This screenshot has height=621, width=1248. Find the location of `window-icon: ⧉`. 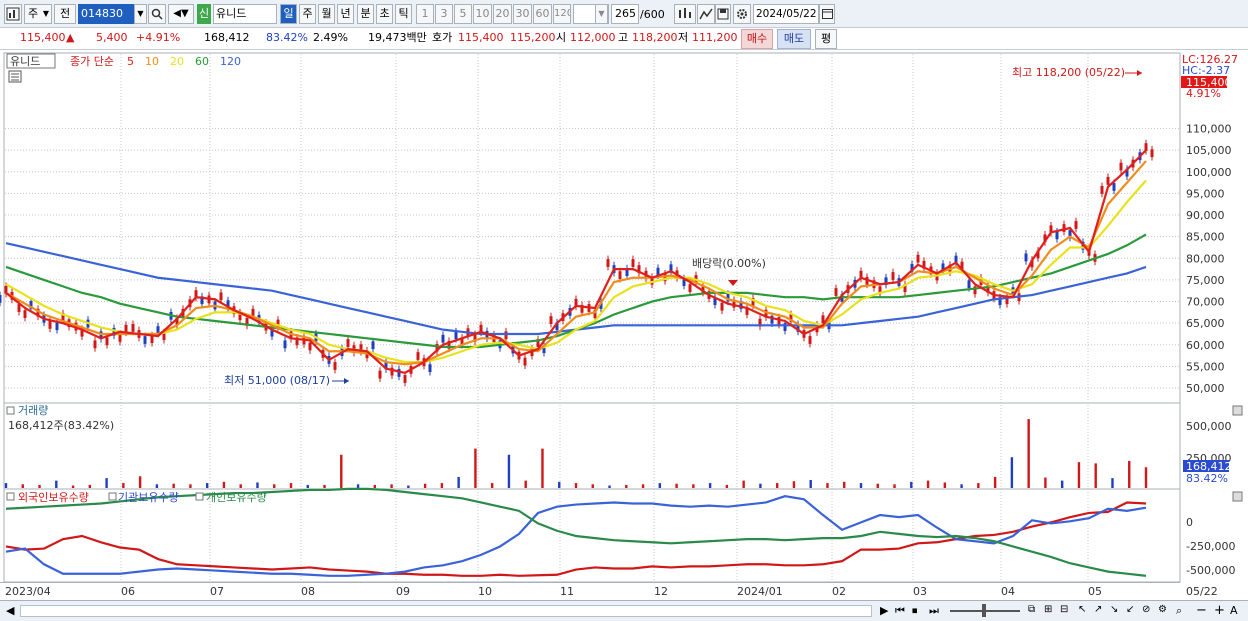

window-icon: ⧉ is located at coordinates (1031, 609).